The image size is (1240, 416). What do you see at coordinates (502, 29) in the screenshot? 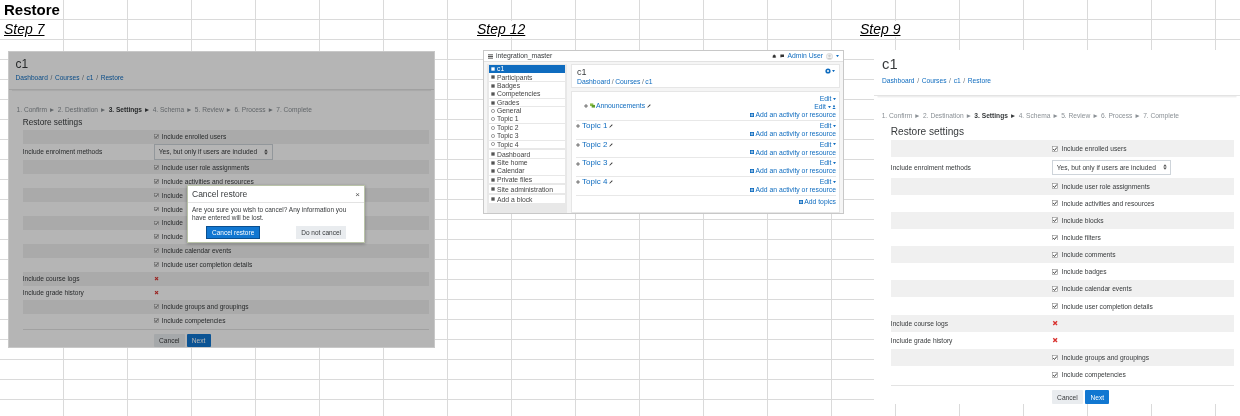
I see `step-label: Step 12` at bounding box center [502, 29].